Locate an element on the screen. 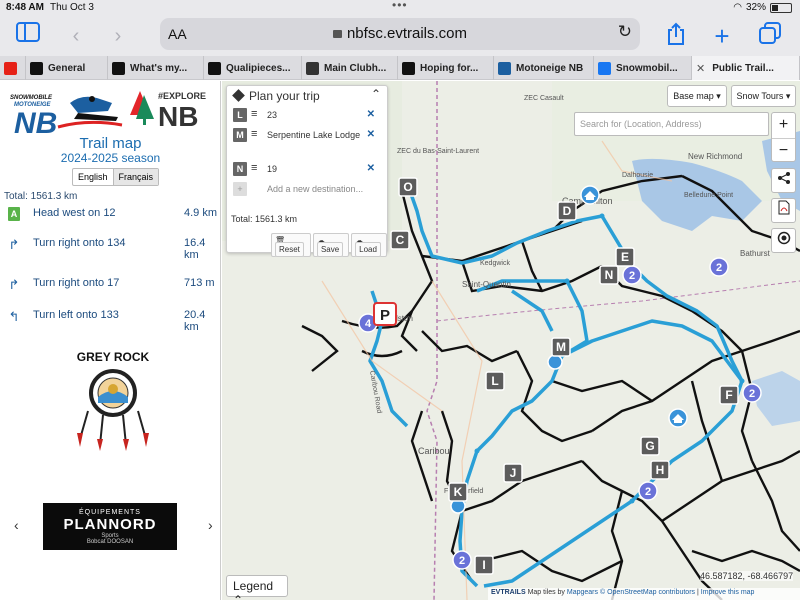  waypoint-marker-m: M is located at coordinates (561, 347).